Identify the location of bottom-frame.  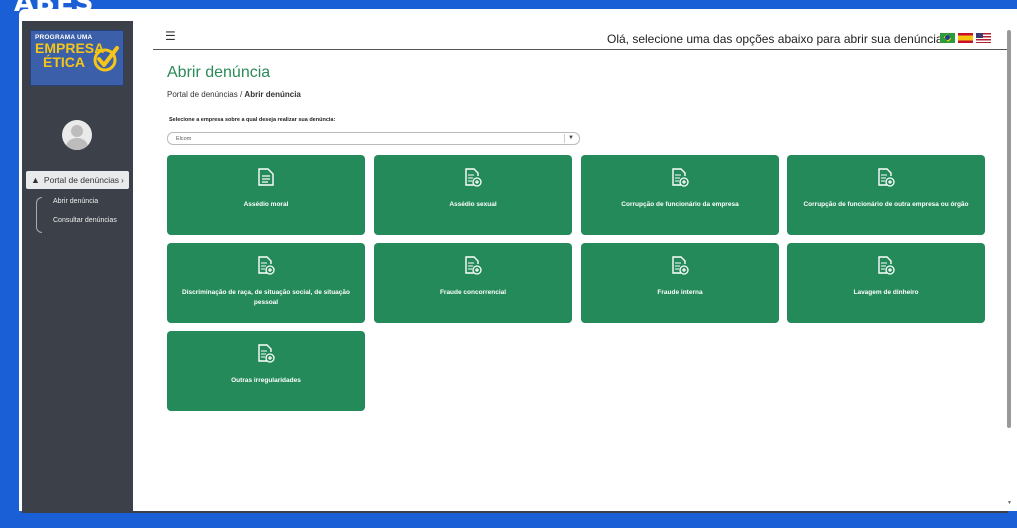
(508, 519).